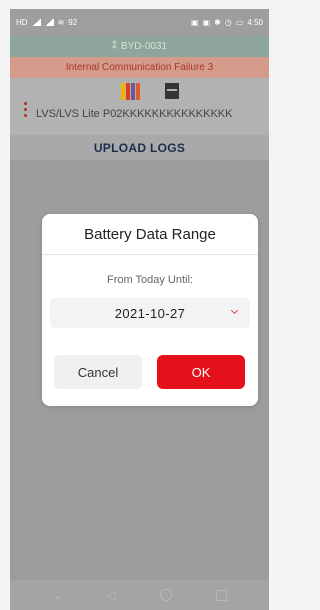  I want to click on model-name: LVS/LVS Lite P02KKKKKKKKKKKKKKK, so click(134, 114).